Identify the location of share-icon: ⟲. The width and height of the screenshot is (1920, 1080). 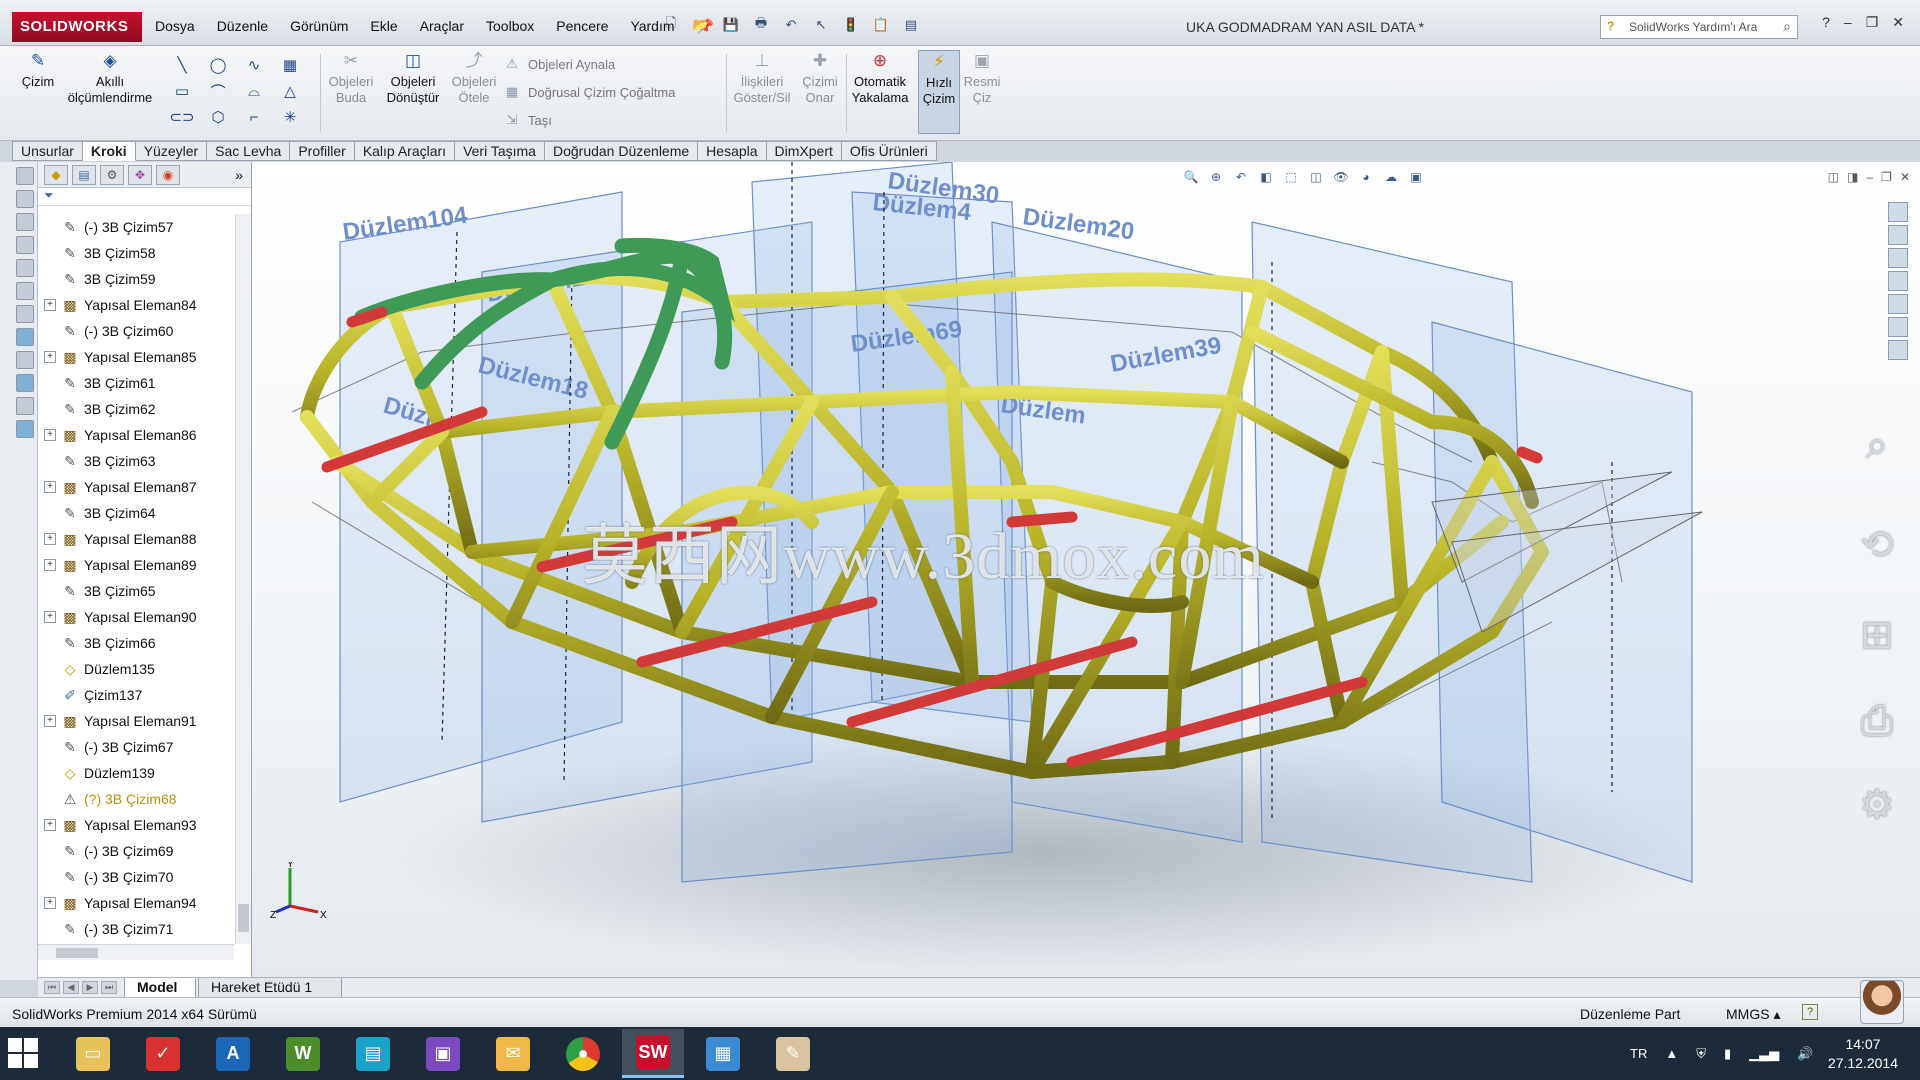
(1877, 545).